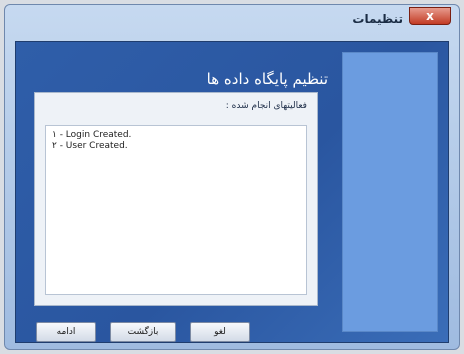 The height and width of the screenshot is (354, 464). I want to click on close-icon: x, so click(430, 16).